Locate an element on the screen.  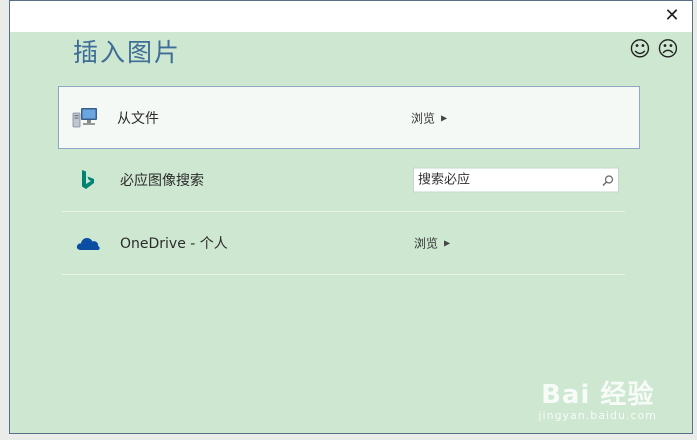
bing-search-box is located at coordinates (516, 180).